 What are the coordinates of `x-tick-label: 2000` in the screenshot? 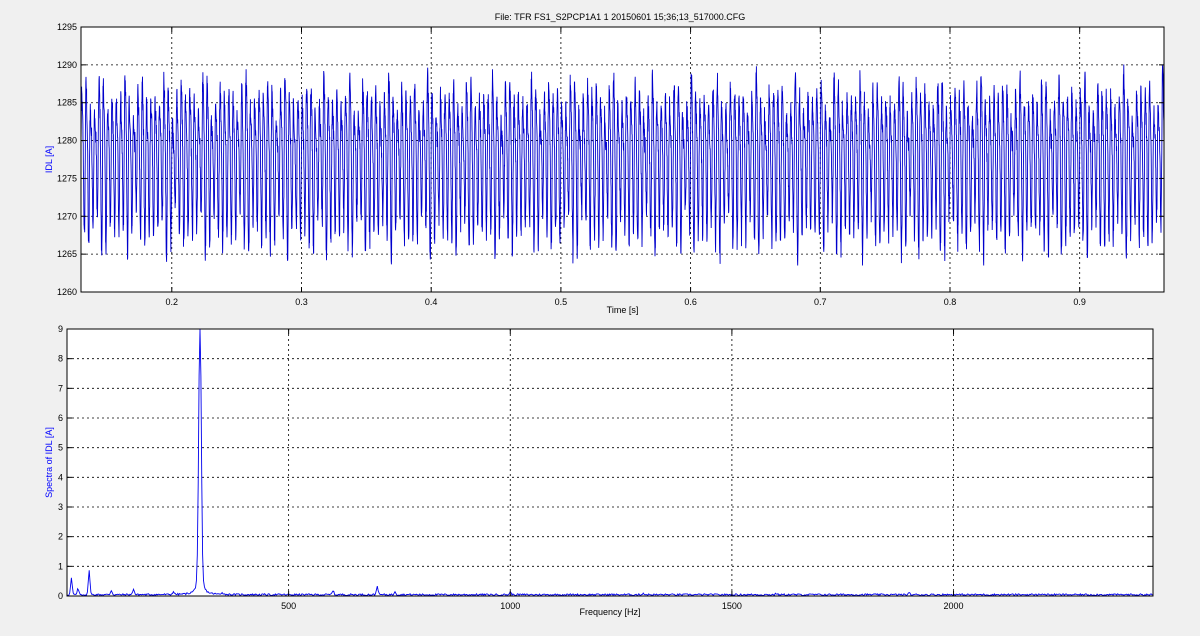 It's located at (954, 606).